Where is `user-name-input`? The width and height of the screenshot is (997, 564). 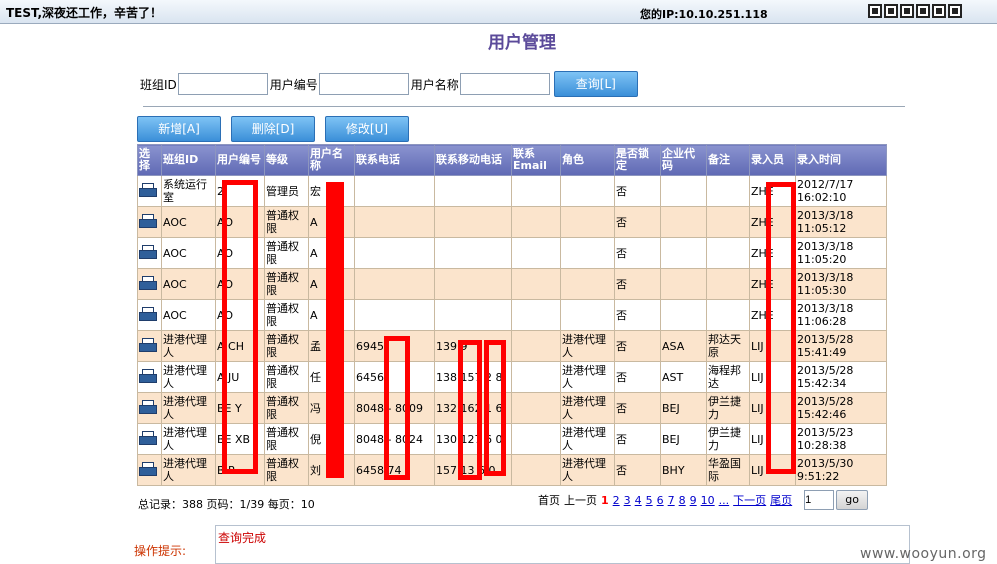 user-name-input is located at coordinates (504, 84).